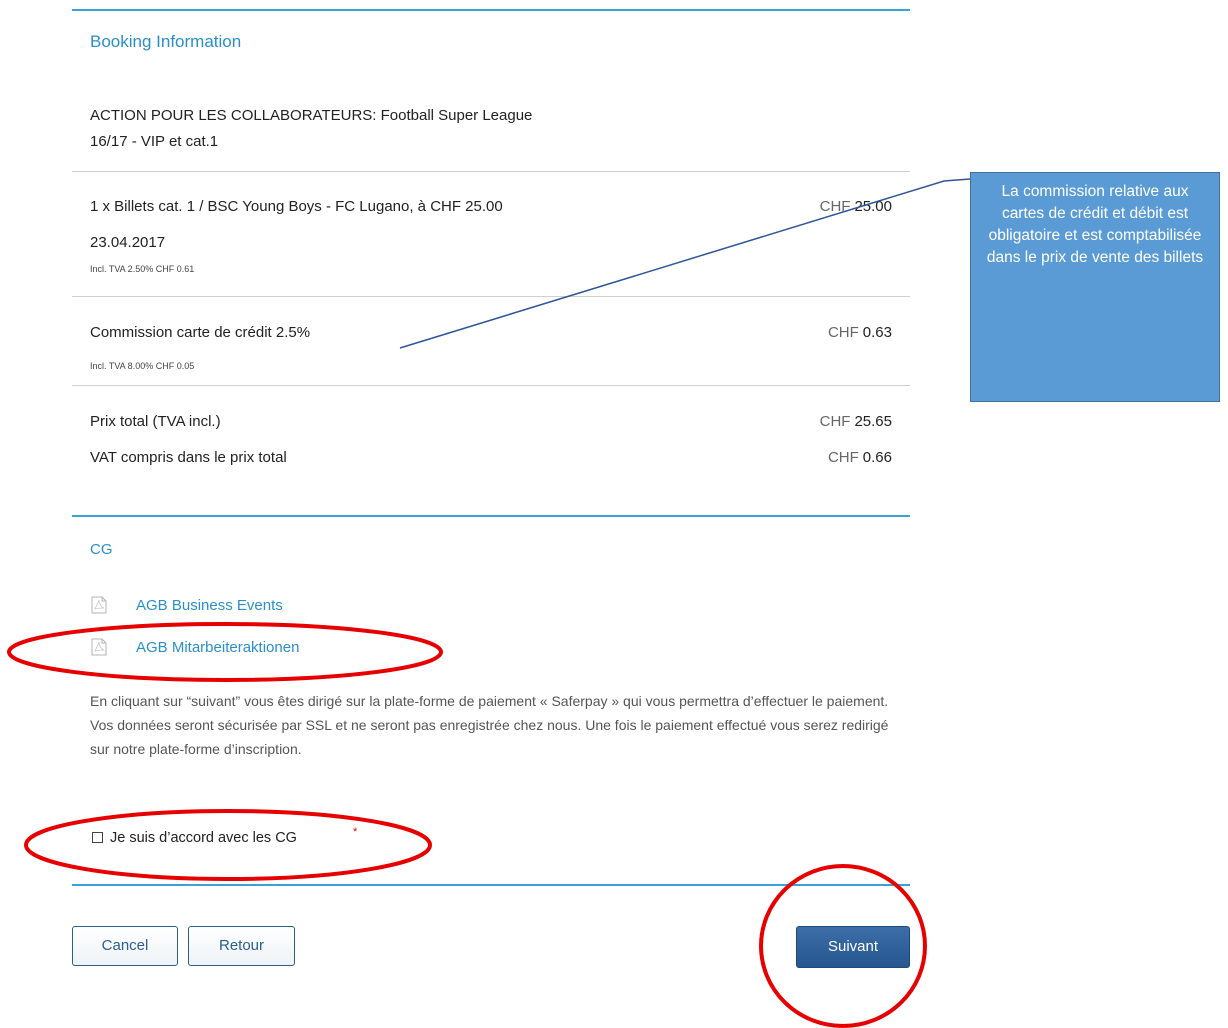 The height and width of the screenshot is (1028, 1228). Describe the element at coordinates (203, 838) in the screenshot. I see `agree-label: Je suis d’accord avec les CG` at that location.